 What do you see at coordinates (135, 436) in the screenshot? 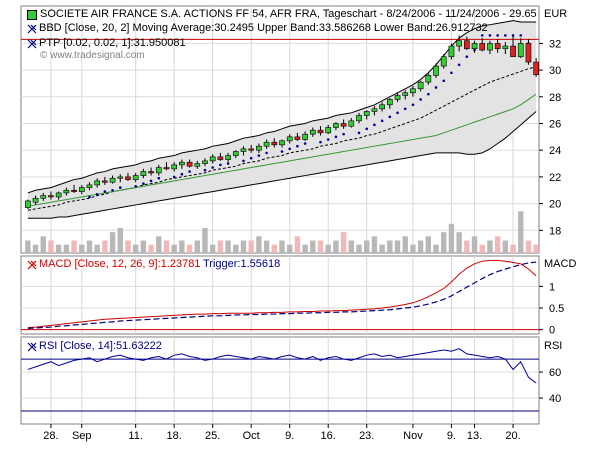
I see `x-tick-label: 11.` at bounding box center [135, 436].